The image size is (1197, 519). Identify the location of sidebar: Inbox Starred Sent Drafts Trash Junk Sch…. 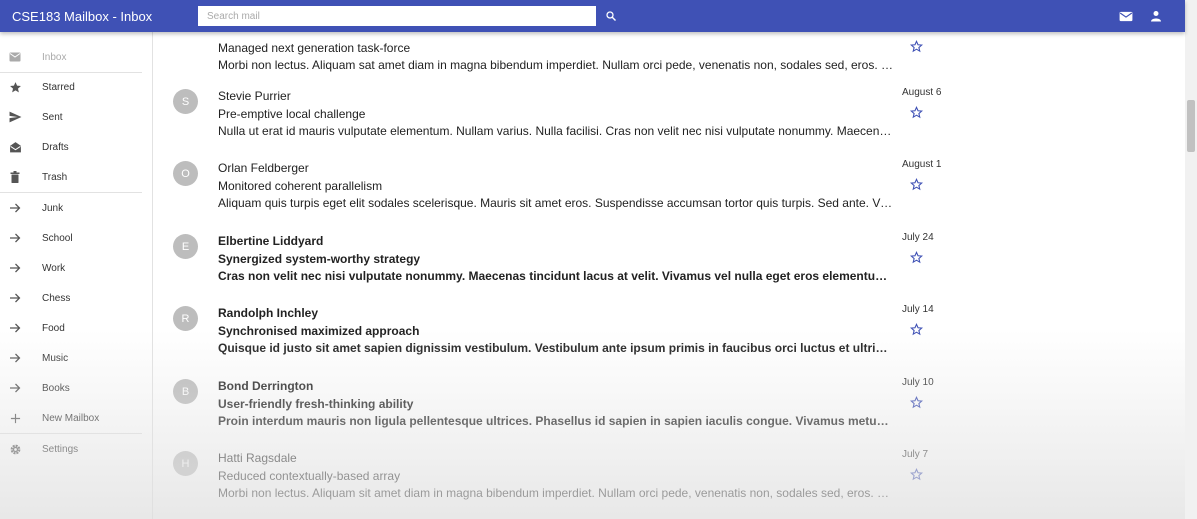
(76, 275).